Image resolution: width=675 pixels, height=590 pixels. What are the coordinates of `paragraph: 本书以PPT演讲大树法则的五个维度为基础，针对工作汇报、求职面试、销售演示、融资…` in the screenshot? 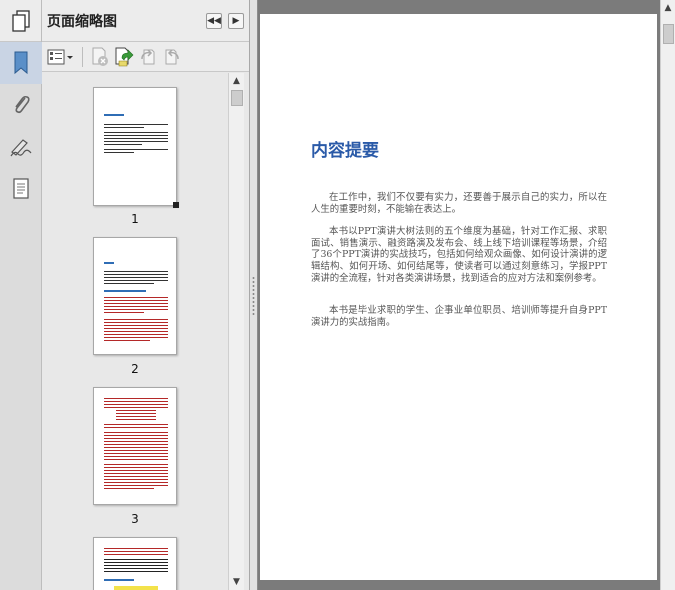 It's located at (459, 255).